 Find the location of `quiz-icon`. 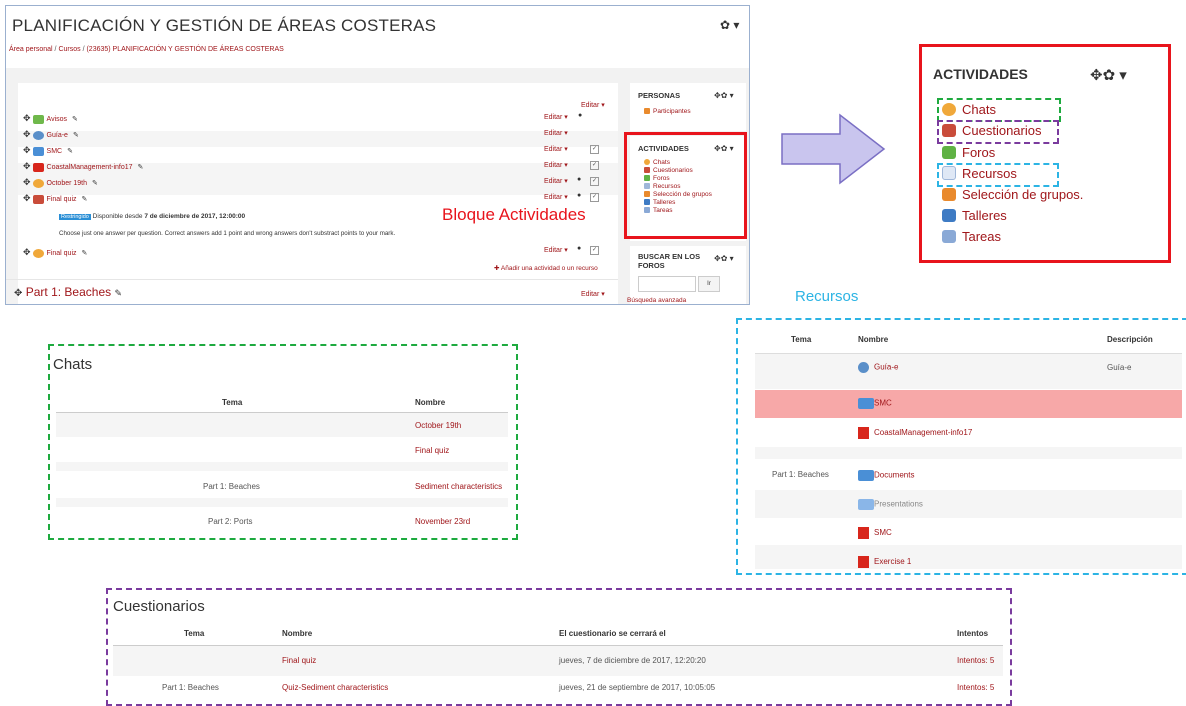

quiz-icon is located at coordinates (38, 199).